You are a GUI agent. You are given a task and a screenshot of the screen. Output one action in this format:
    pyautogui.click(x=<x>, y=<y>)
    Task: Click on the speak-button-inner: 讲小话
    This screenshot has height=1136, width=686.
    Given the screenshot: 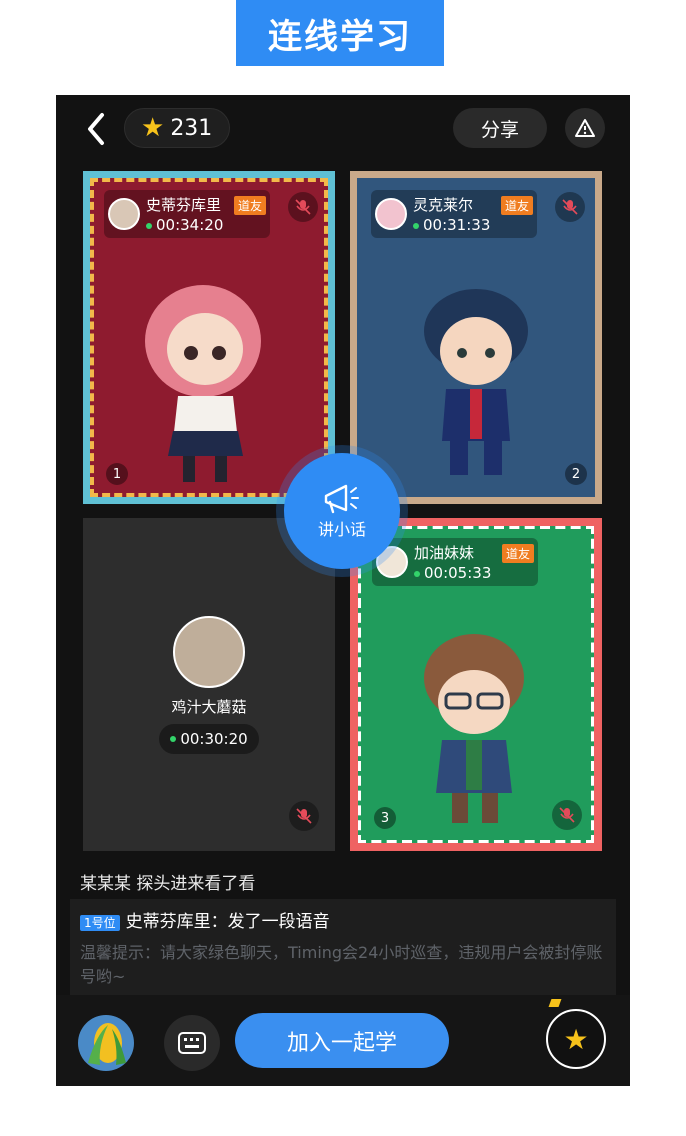 What is the action you would take?
    pyautogui.click(x=342, y=511)
    